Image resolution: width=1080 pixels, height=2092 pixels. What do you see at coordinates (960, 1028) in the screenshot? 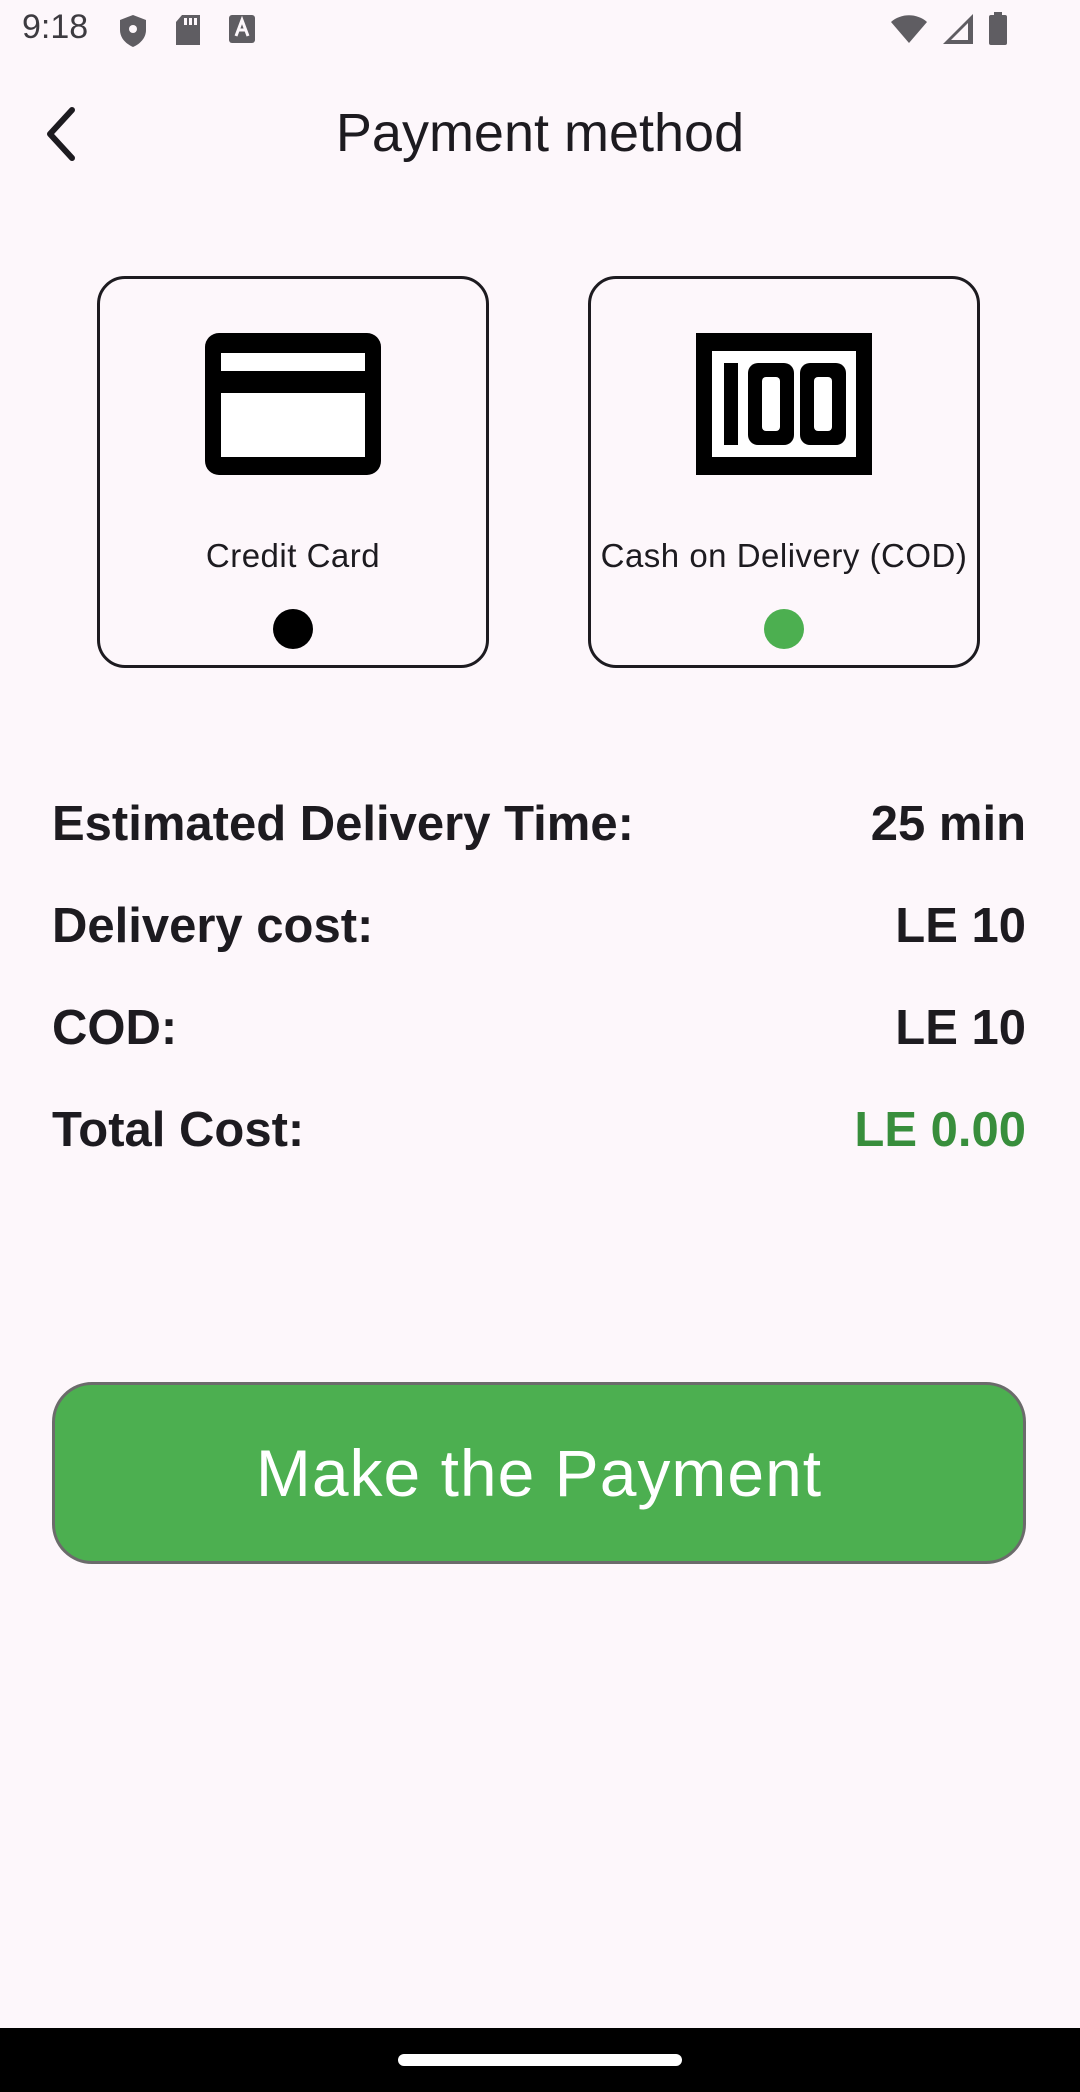
I see `cod-fee-value: LE 10` at bounding box center [960, 1028].